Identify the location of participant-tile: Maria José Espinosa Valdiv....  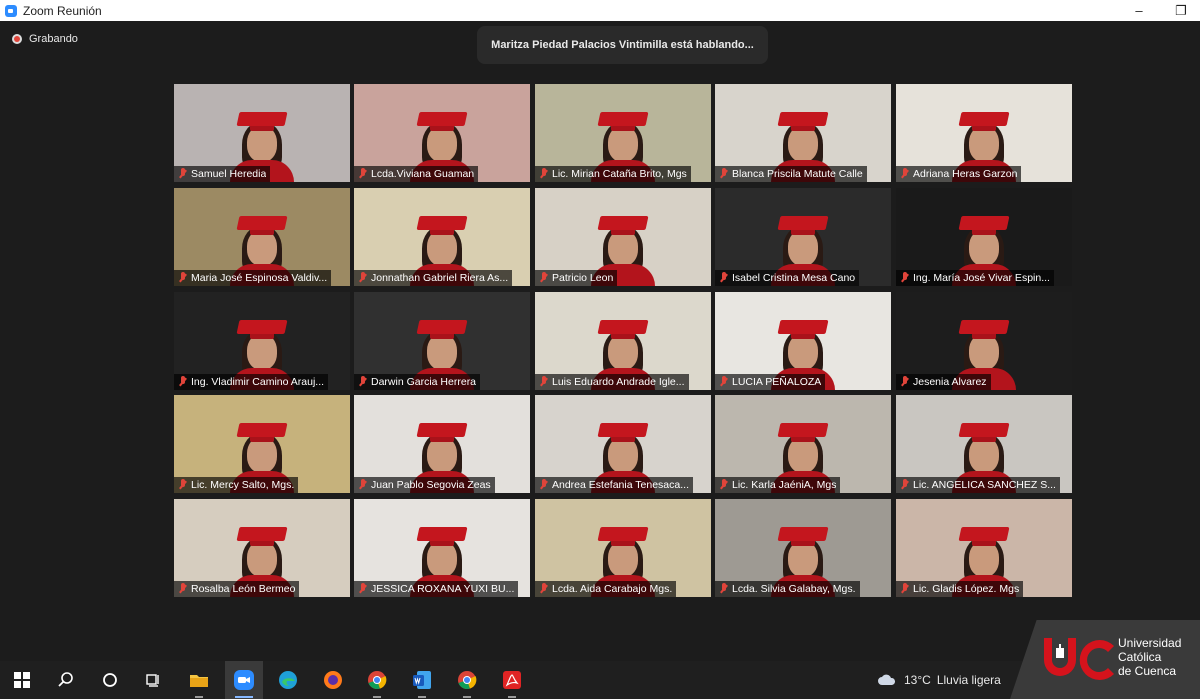
(262, 237).